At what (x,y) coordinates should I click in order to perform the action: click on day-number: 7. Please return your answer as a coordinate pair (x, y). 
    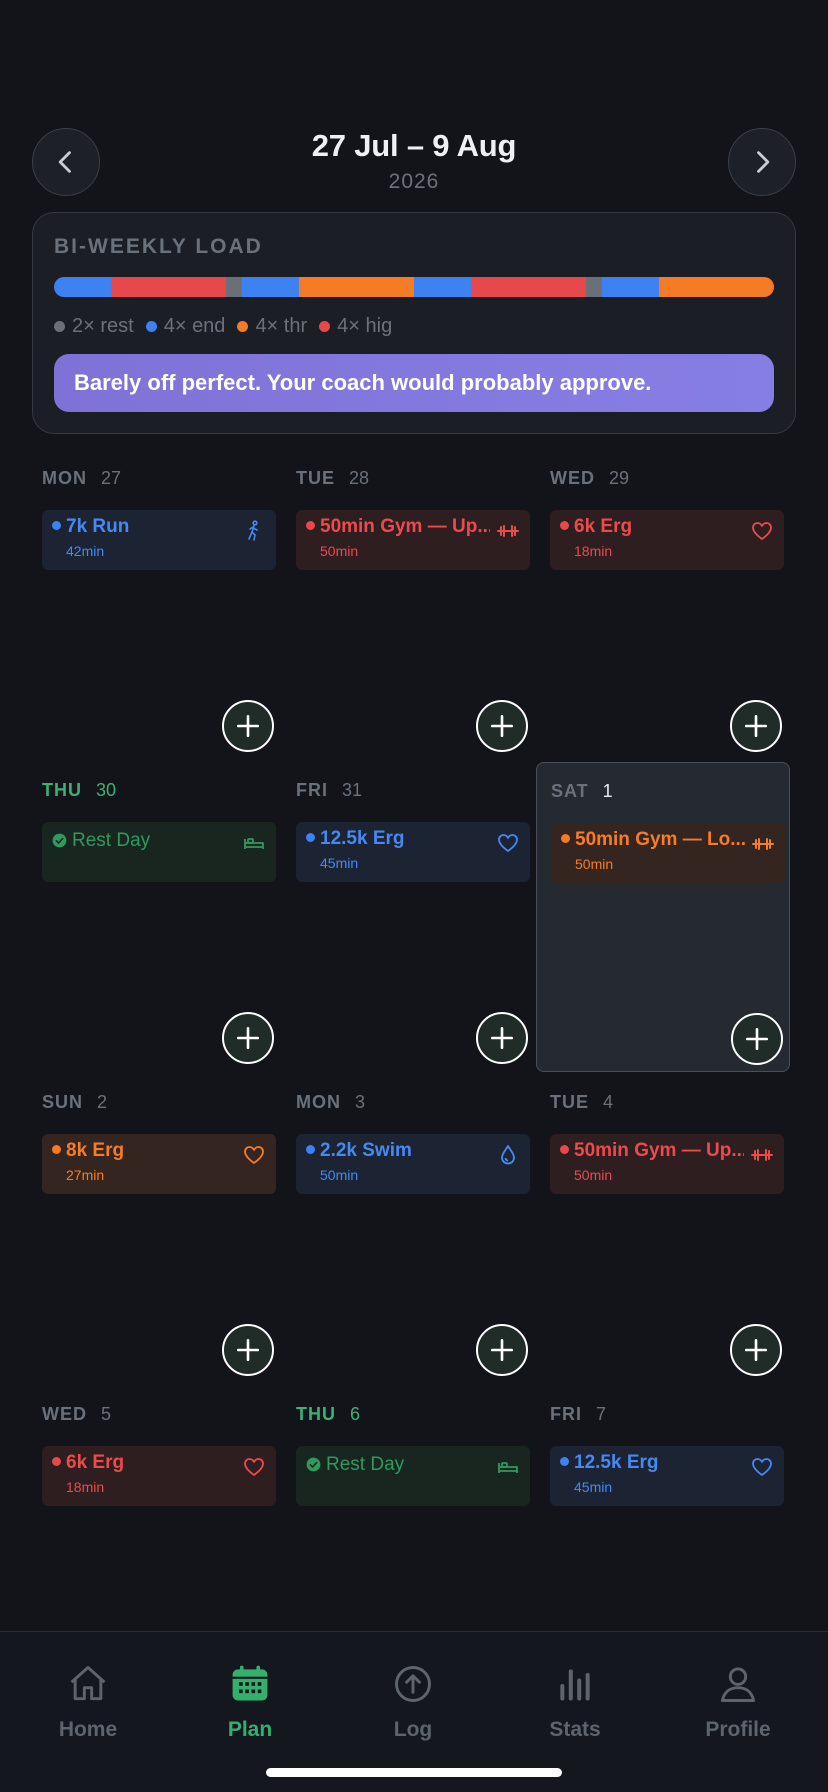
    Looking at the image, I should click on (601, 1414).